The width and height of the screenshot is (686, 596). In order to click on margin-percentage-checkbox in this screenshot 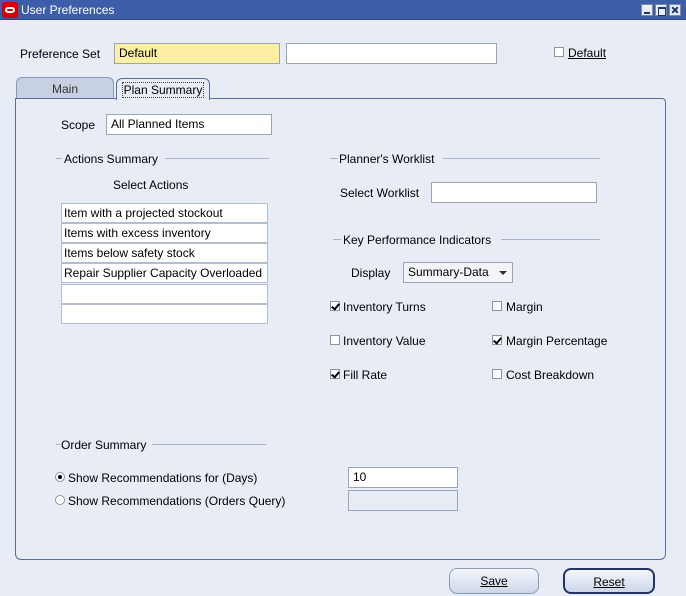, I will do `click(497, 340)`.